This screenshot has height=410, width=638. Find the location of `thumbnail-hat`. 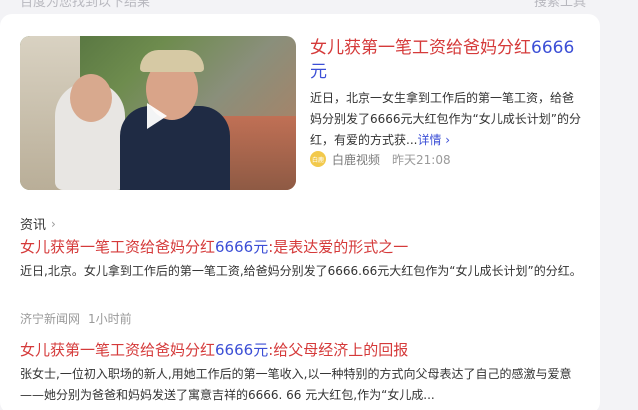

thumbnail-hat is located at coordinates (172, 61).